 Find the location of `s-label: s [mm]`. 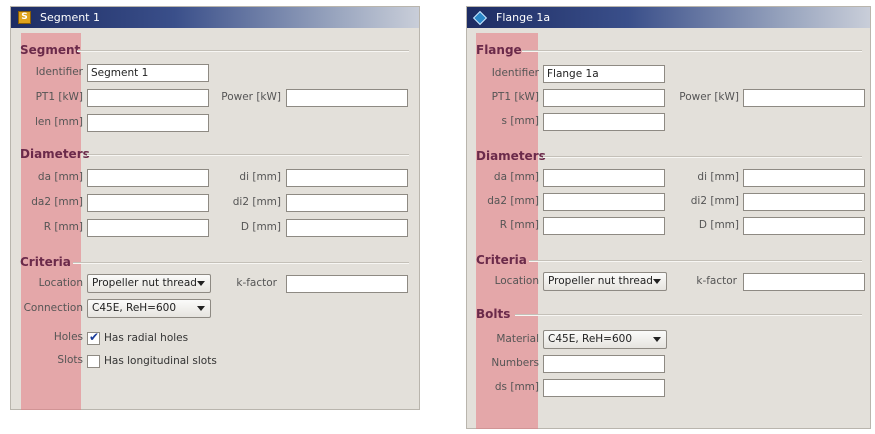

s-label: s [mm] is located at coordinates (520, 121).